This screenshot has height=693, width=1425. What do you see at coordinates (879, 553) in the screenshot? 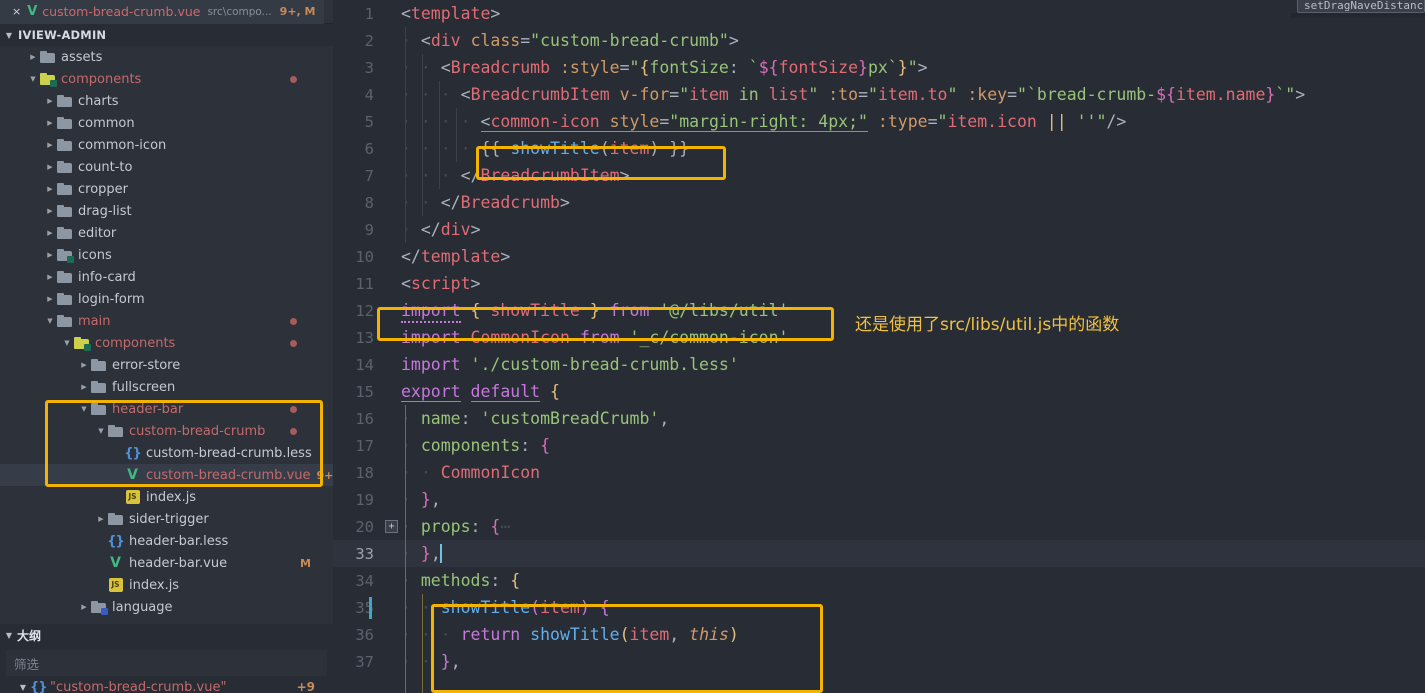
I see `code-line-33: 33 · },` at bounding box center [879, 553].